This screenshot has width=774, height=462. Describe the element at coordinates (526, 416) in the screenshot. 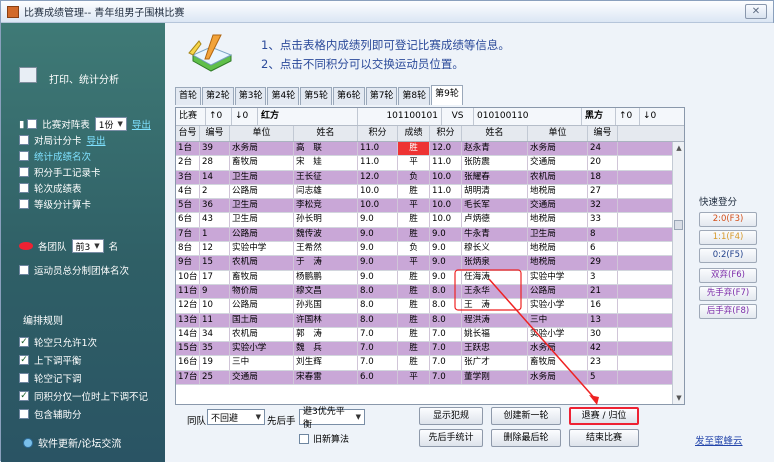

I see `create-round-button: 创建新一轮` at that location.